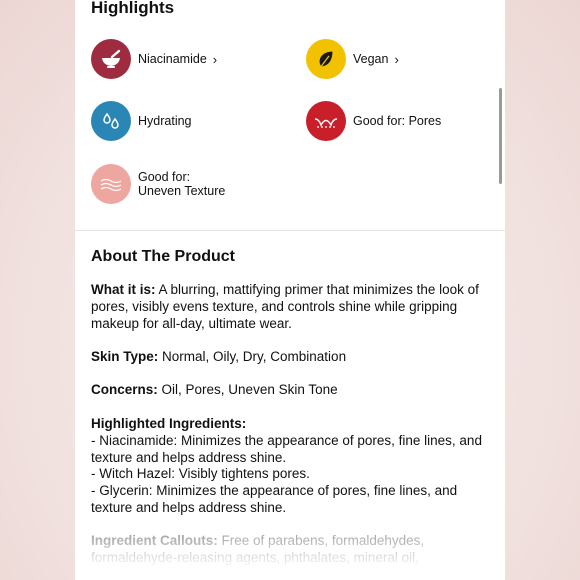 This screenshot has height=580, width=580. I want to click on highlight-good-for-uneven-texture: Good for: Uneven Texture, so click(158, 184).